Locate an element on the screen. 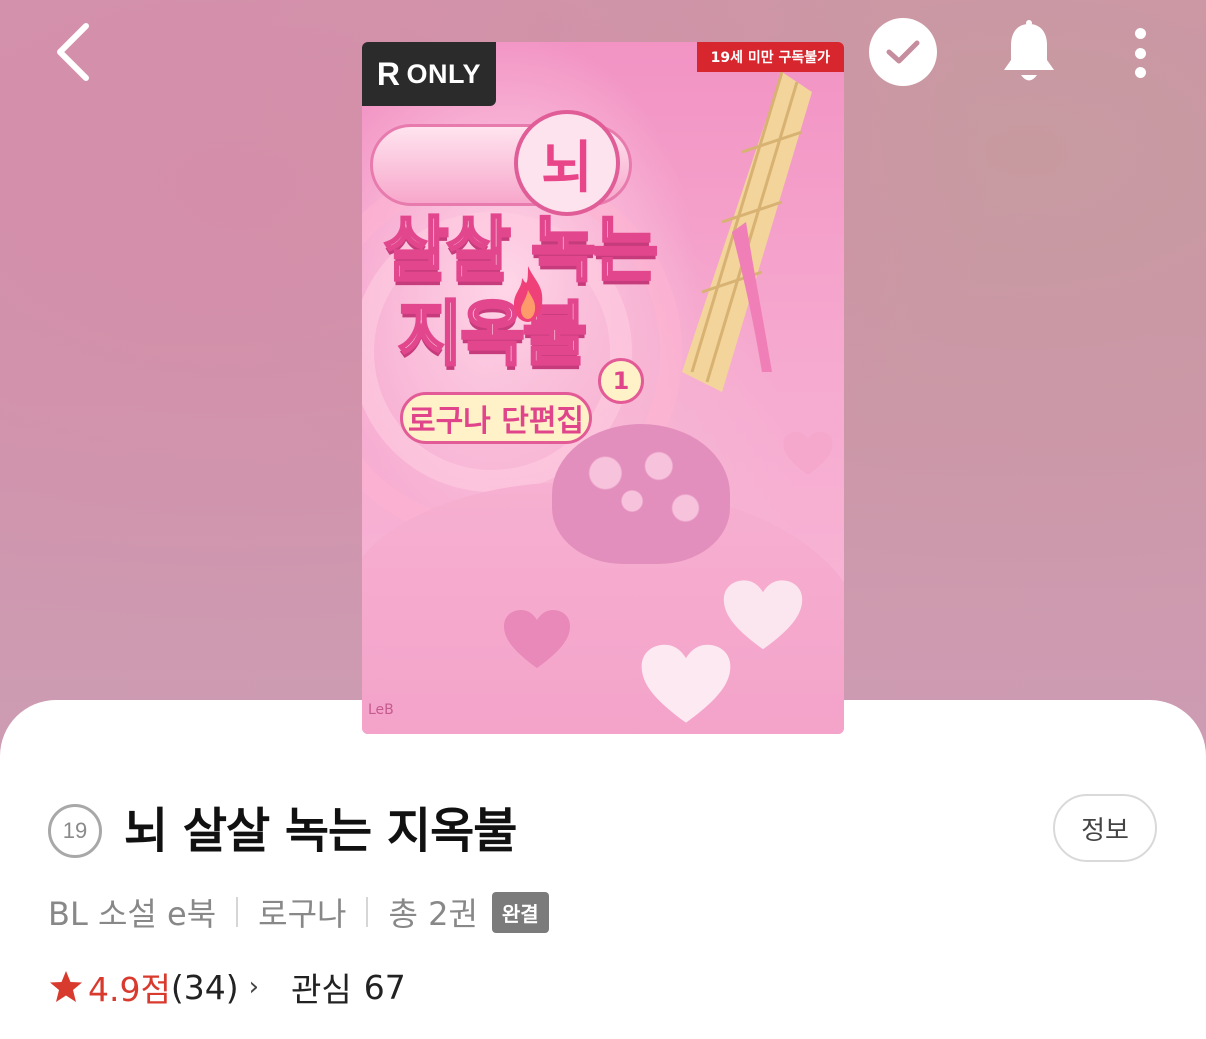 The width and height of the screenshot is (1206, 1039). more-vertical-icon is located at coordinates (1140, 33).